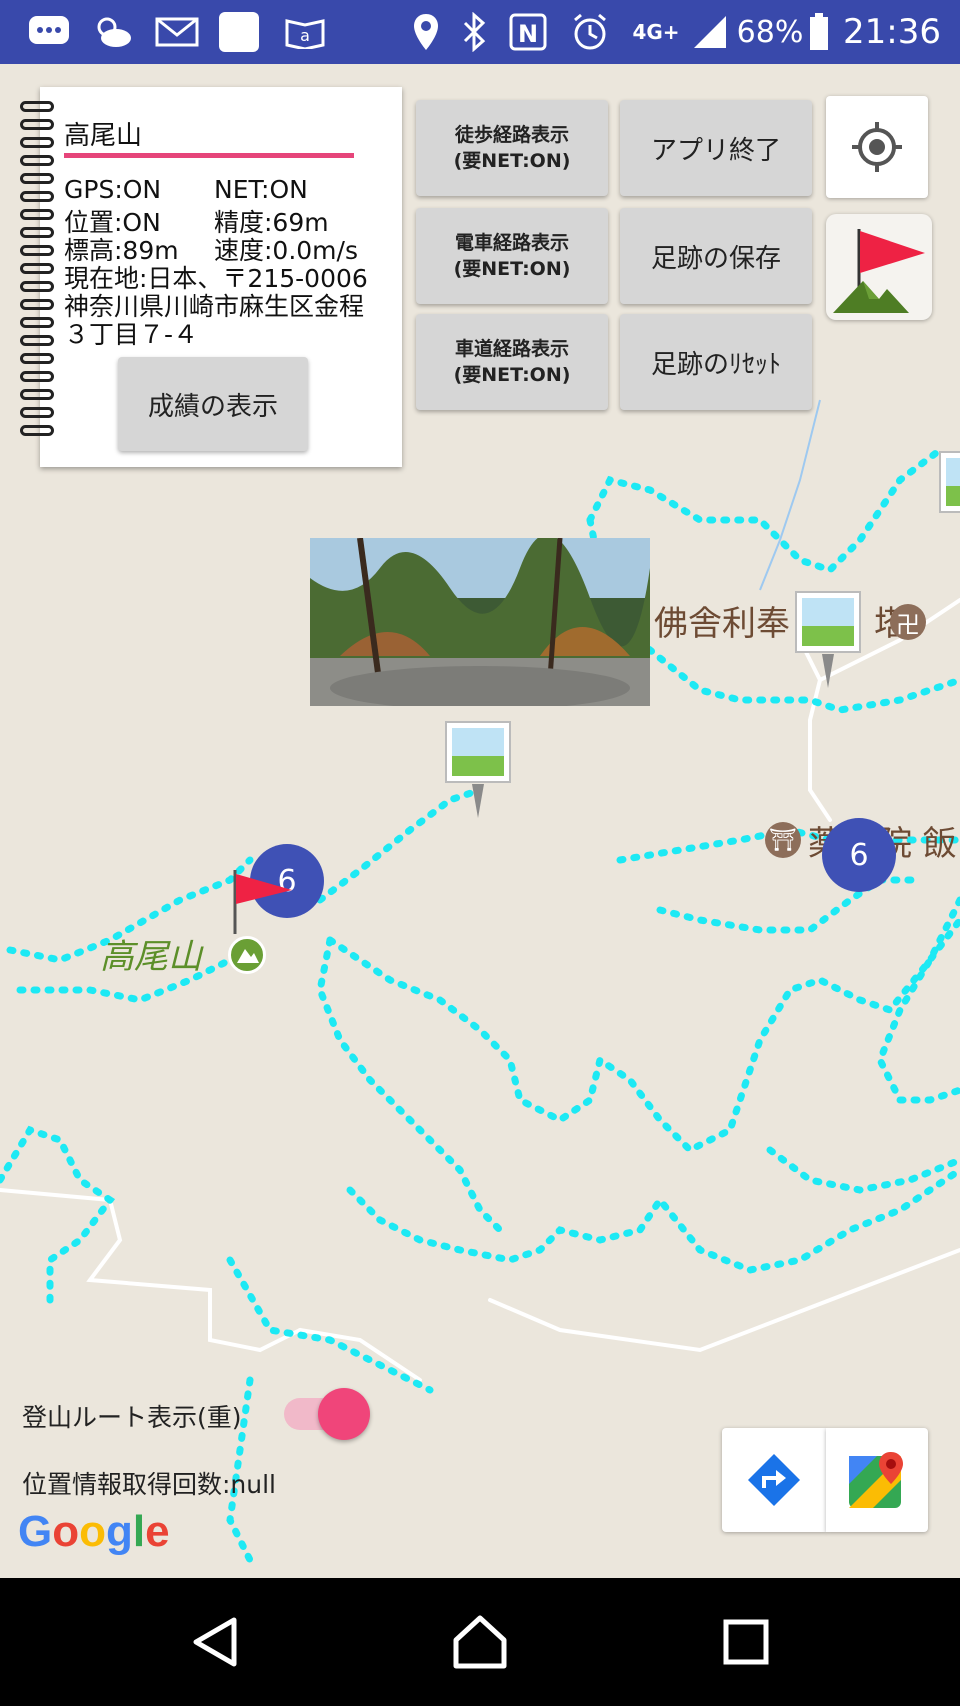 The width and height of the screenshot is (960, 1706). Describe the element at coordinates (344, 1414) in the screenshot. I see `toggle-thumb` at that location.